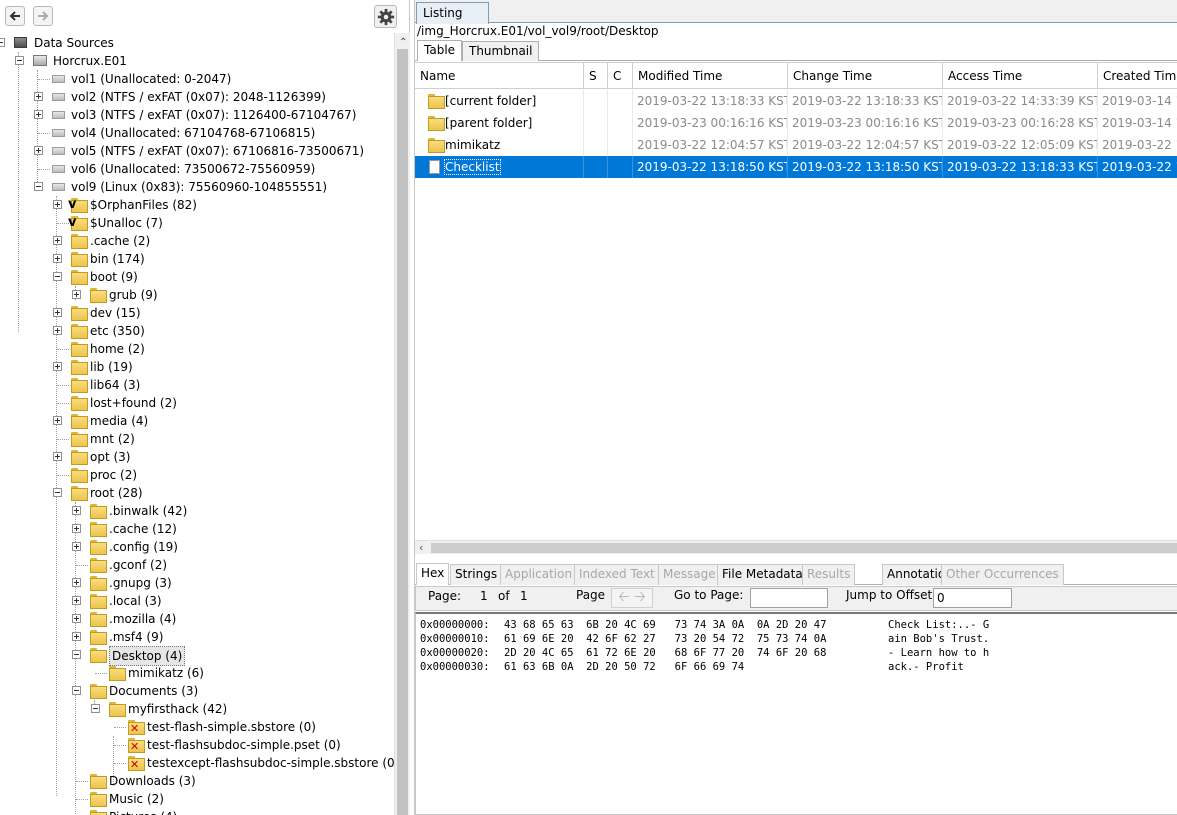 The height and width of the screenshot is (815, 1177). I want to click on tree-node: .binwalk (42), so click(197, 511).